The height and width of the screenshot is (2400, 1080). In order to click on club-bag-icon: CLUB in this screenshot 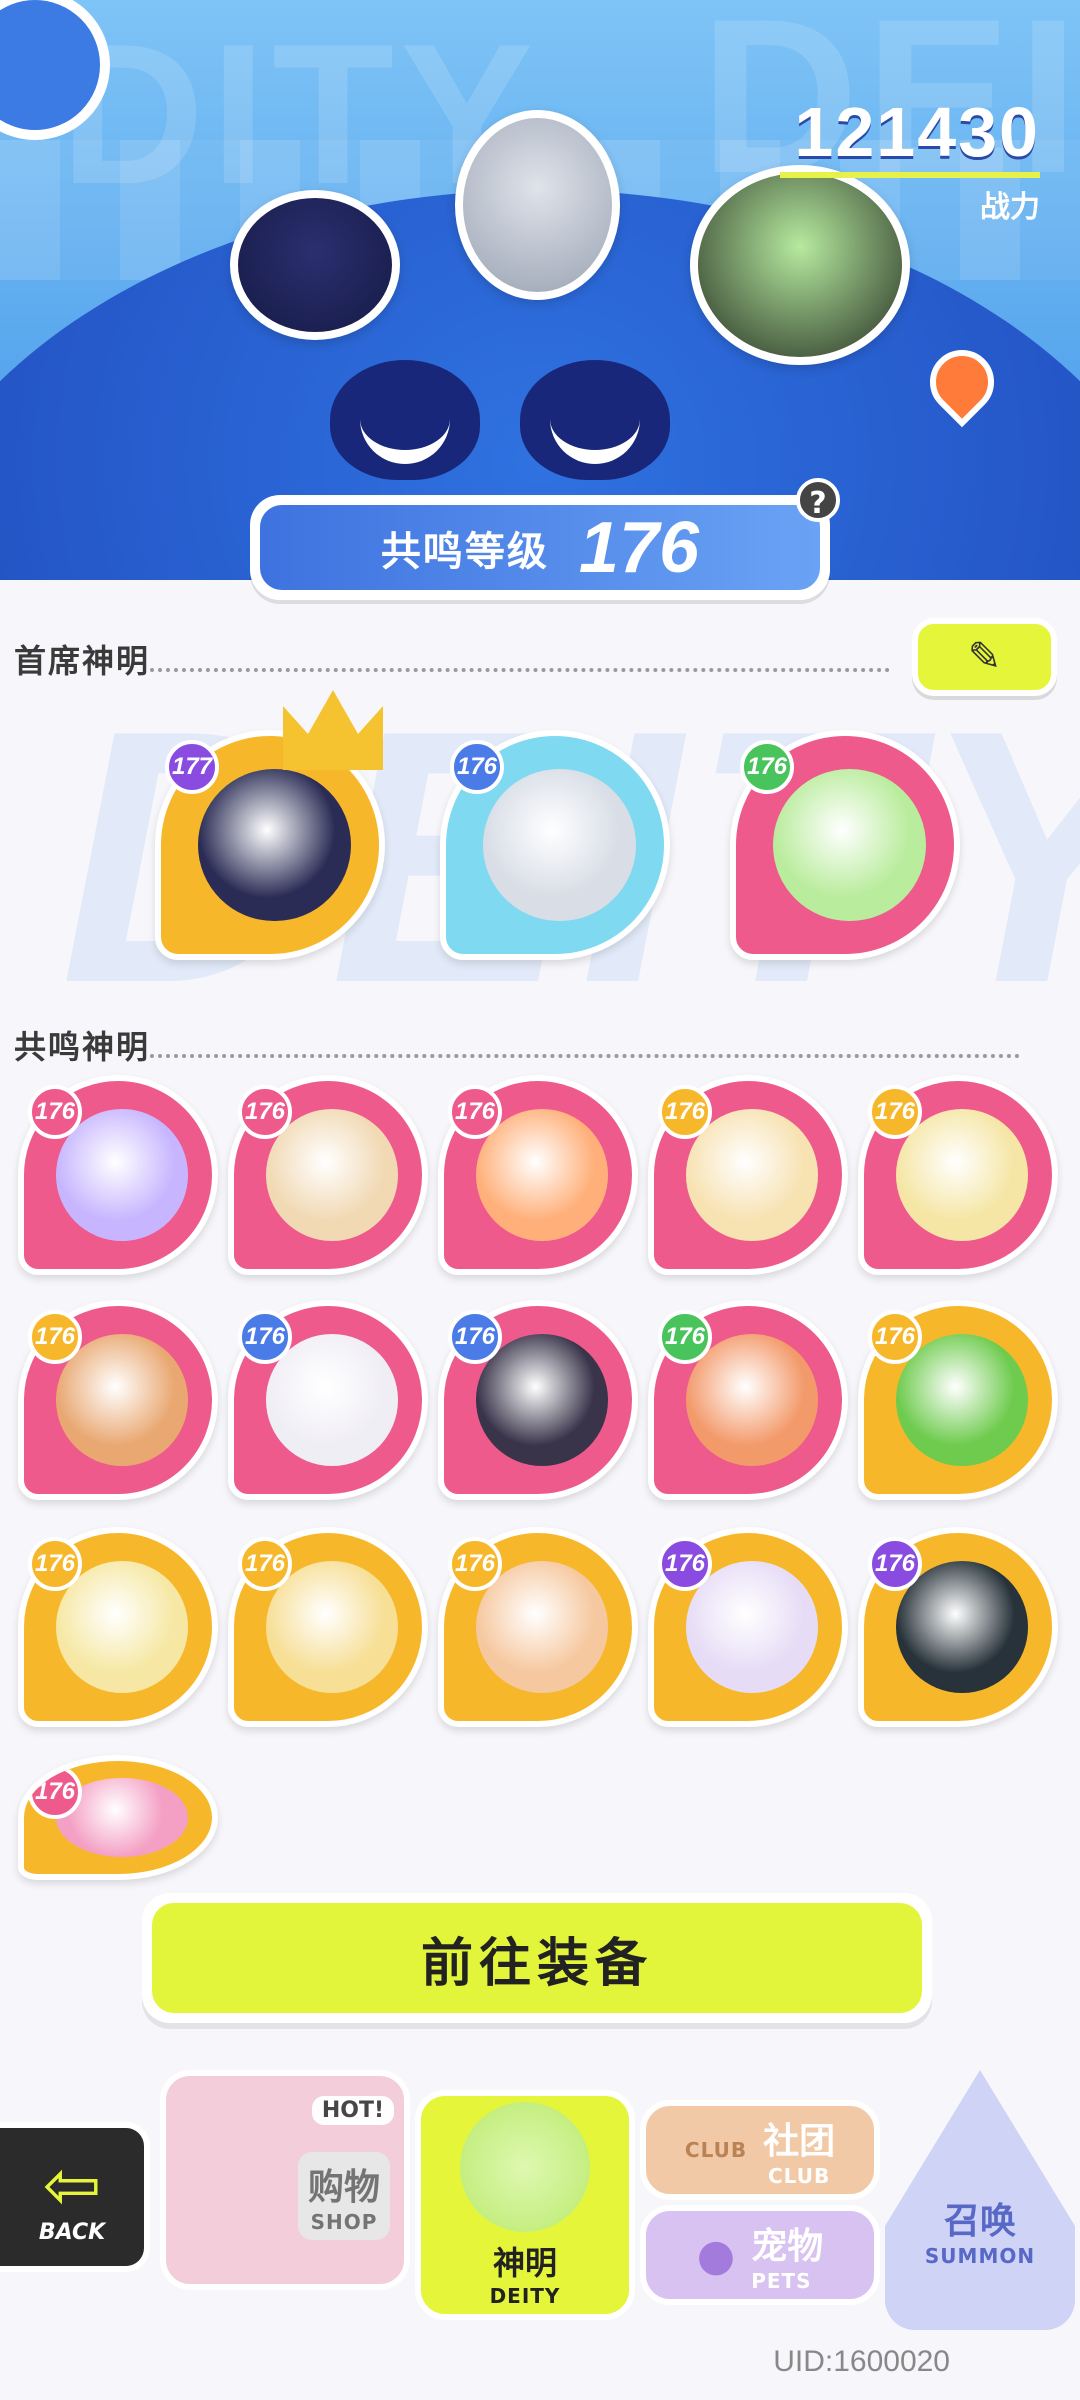, I will do `click(716, 2150)`.